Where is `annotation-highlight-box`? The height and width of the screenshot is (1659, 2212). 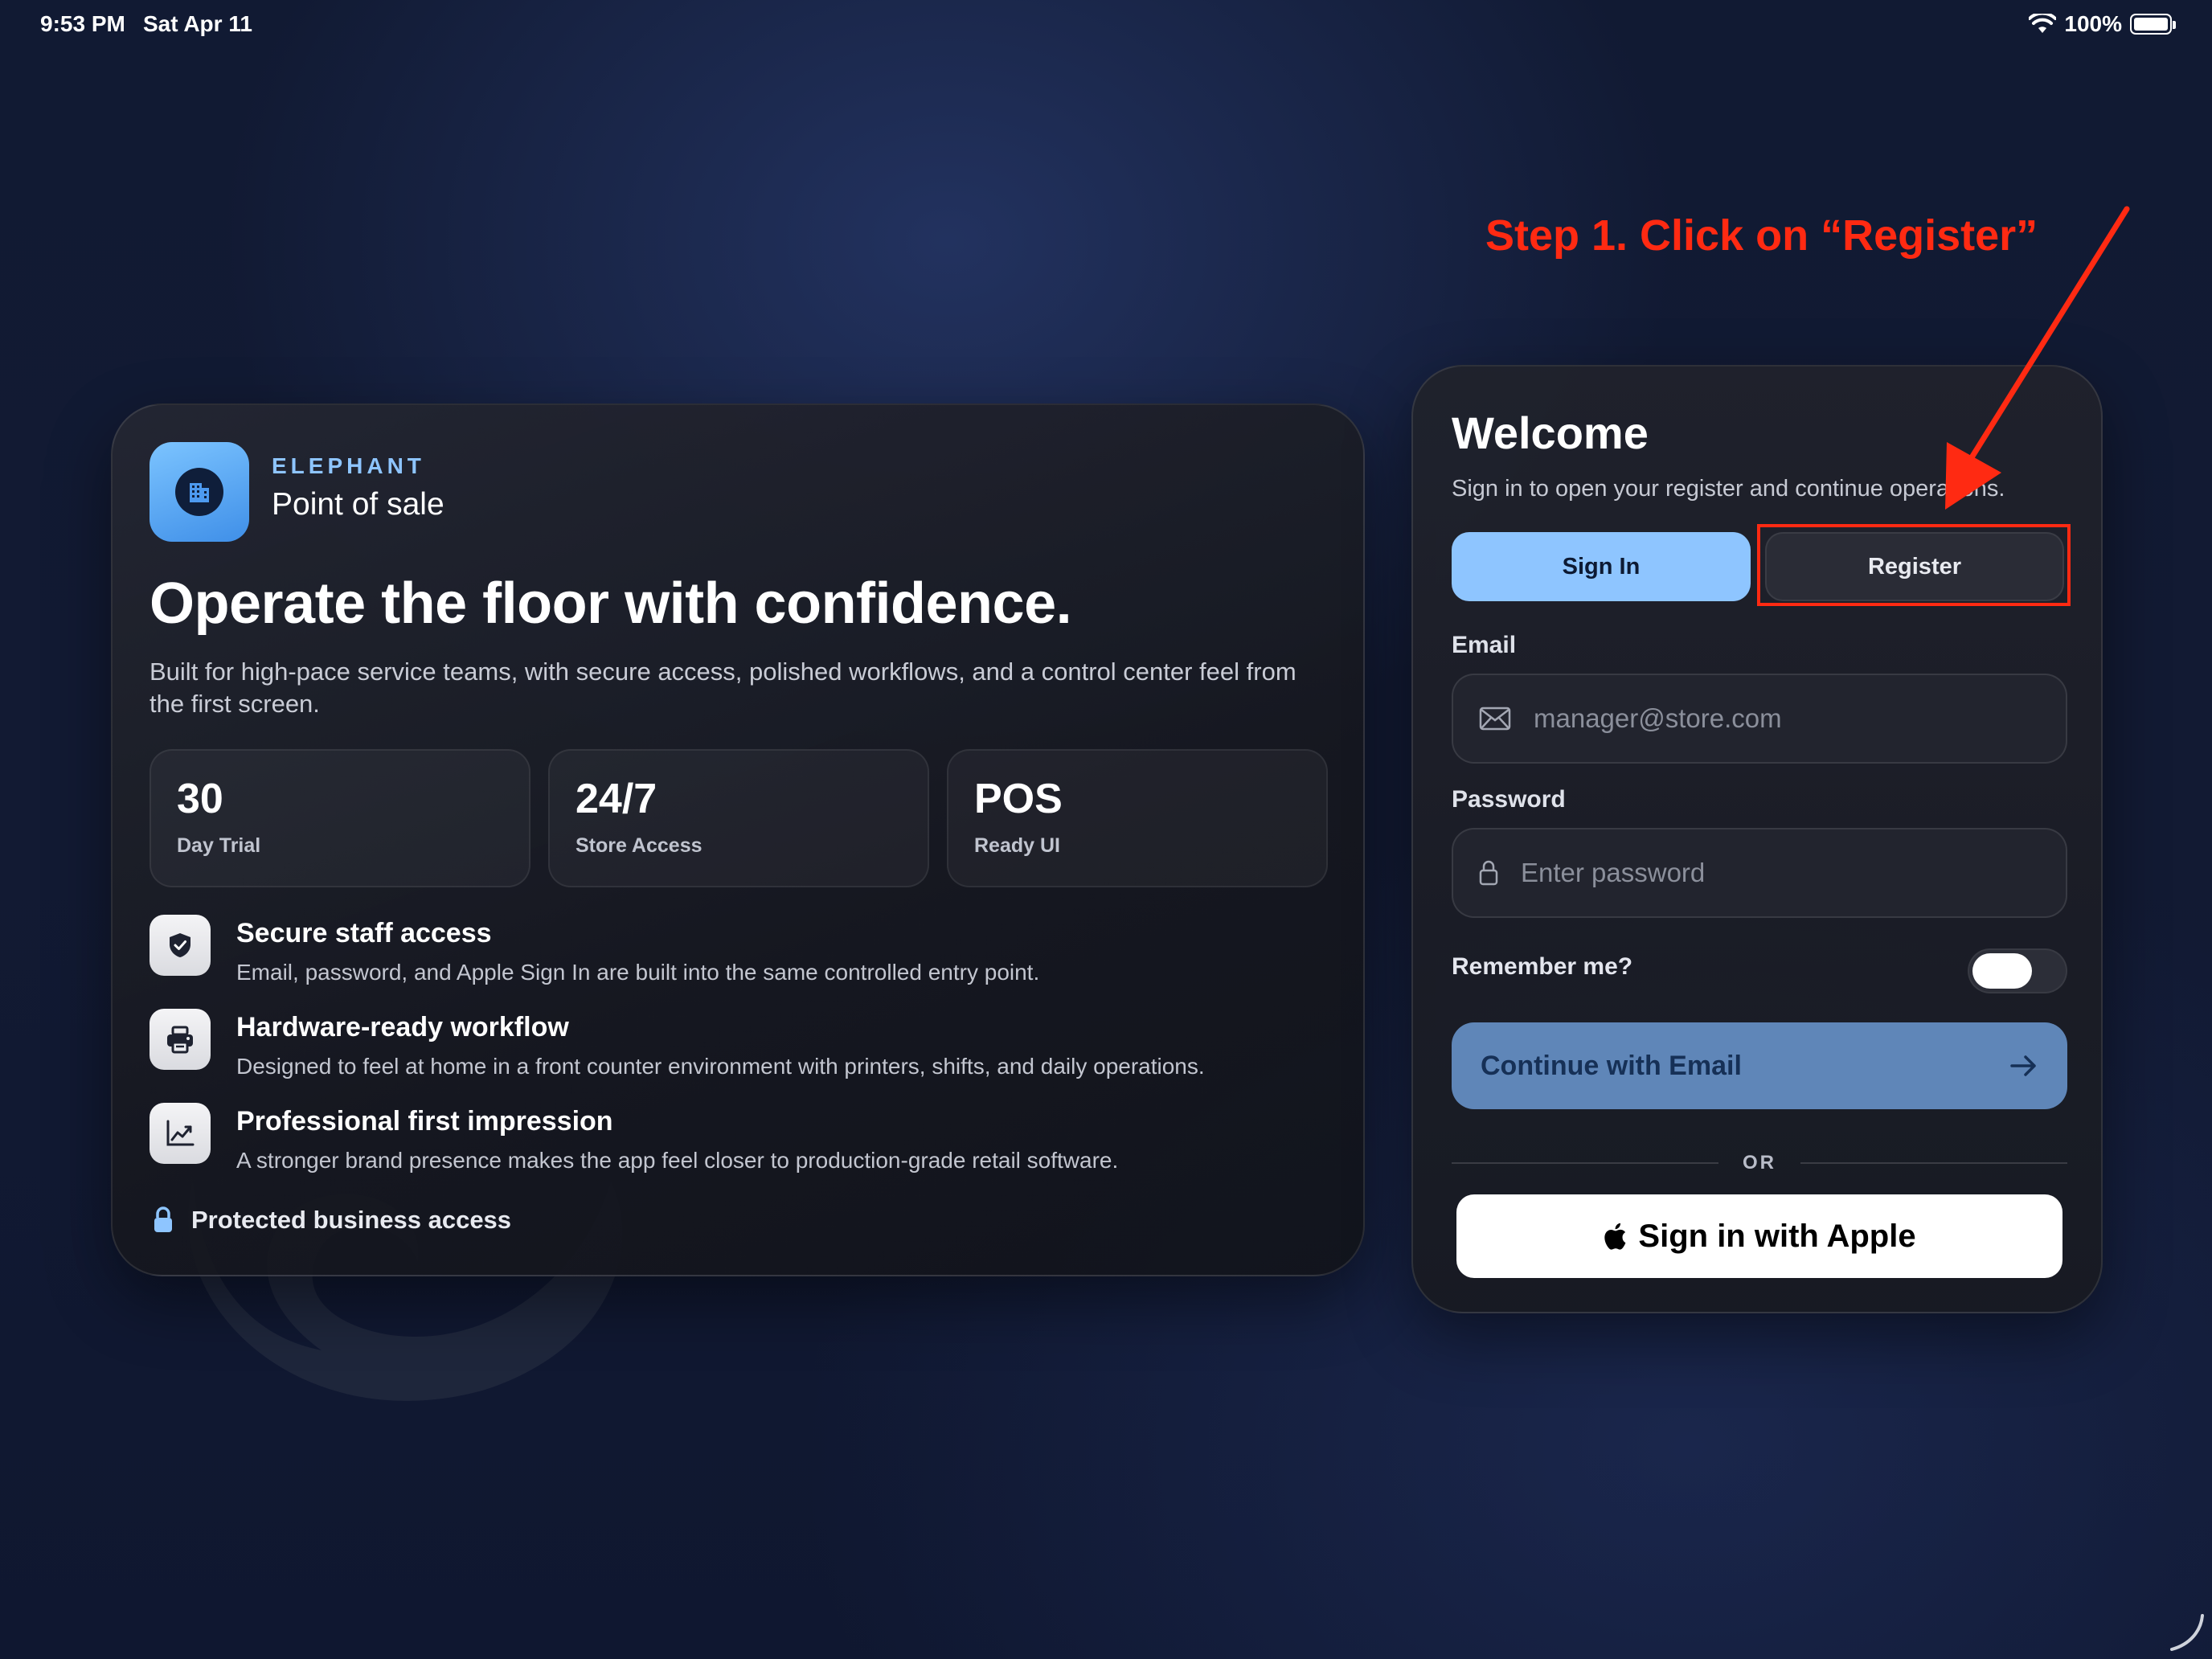 annotation-highlight-box is located at coordinates (1914, 565).